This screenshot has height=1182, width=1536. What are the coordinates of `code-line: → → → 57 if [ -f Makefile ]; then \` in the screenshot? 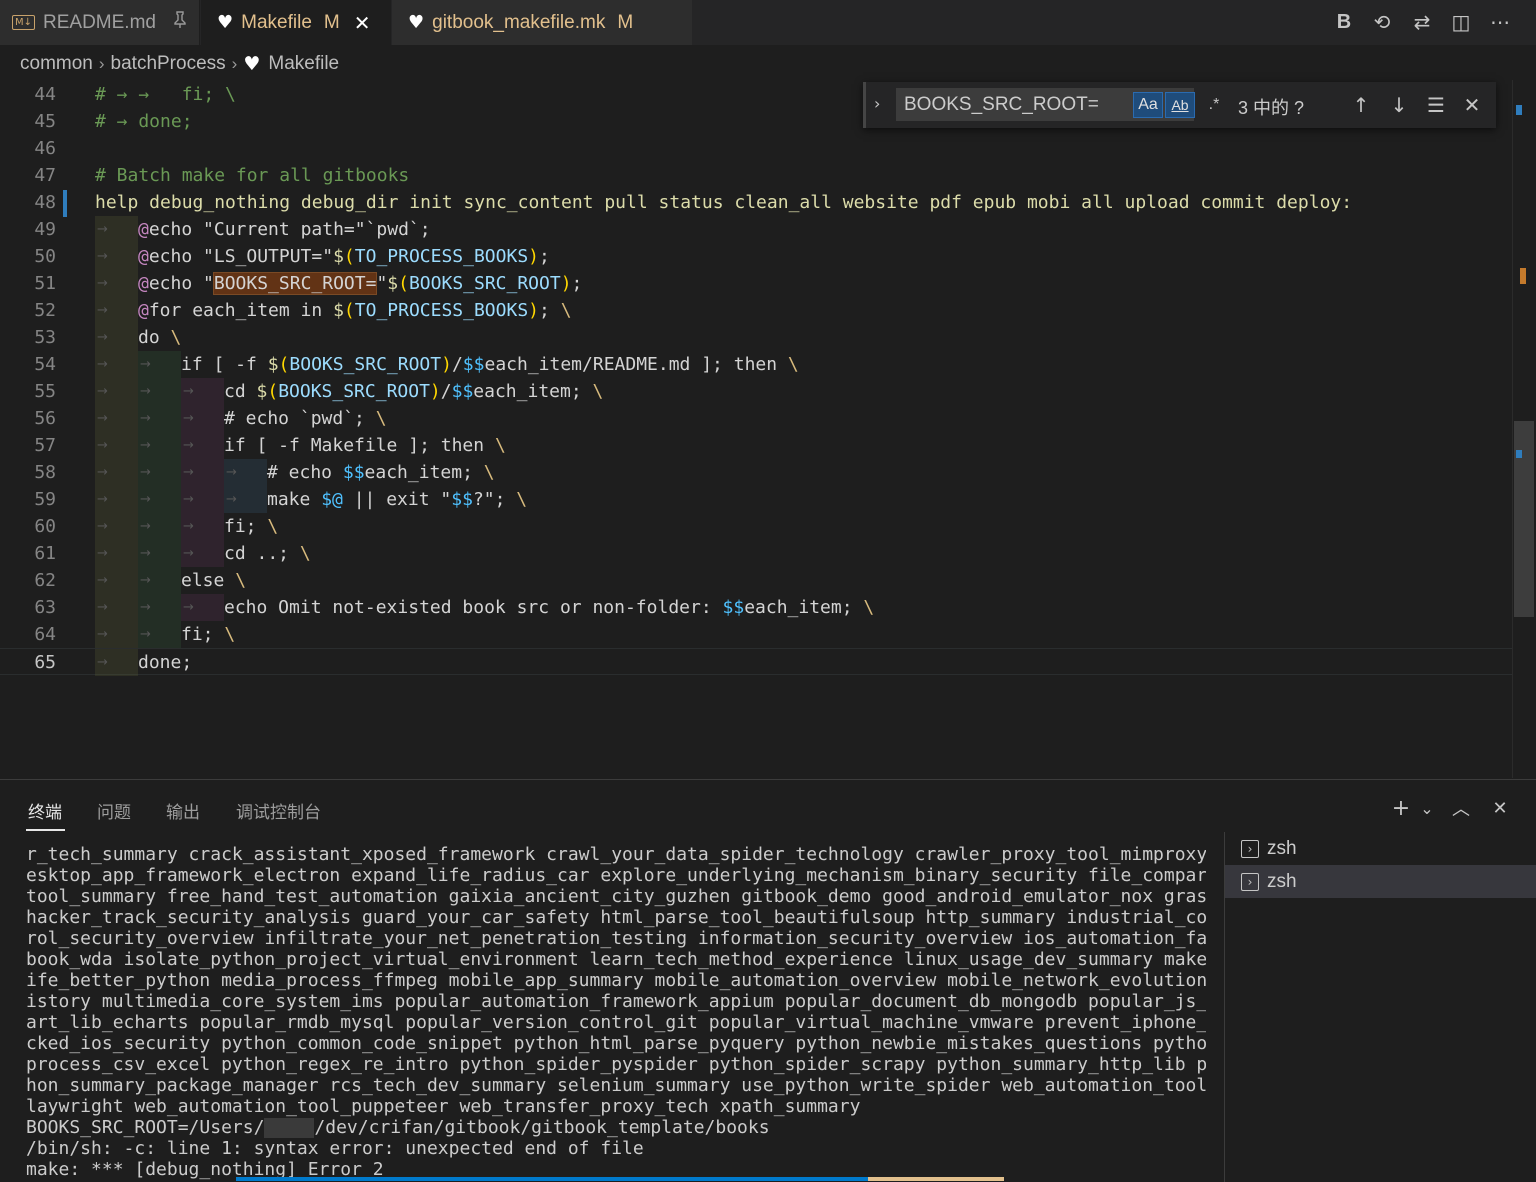 It's located at (756, 445).